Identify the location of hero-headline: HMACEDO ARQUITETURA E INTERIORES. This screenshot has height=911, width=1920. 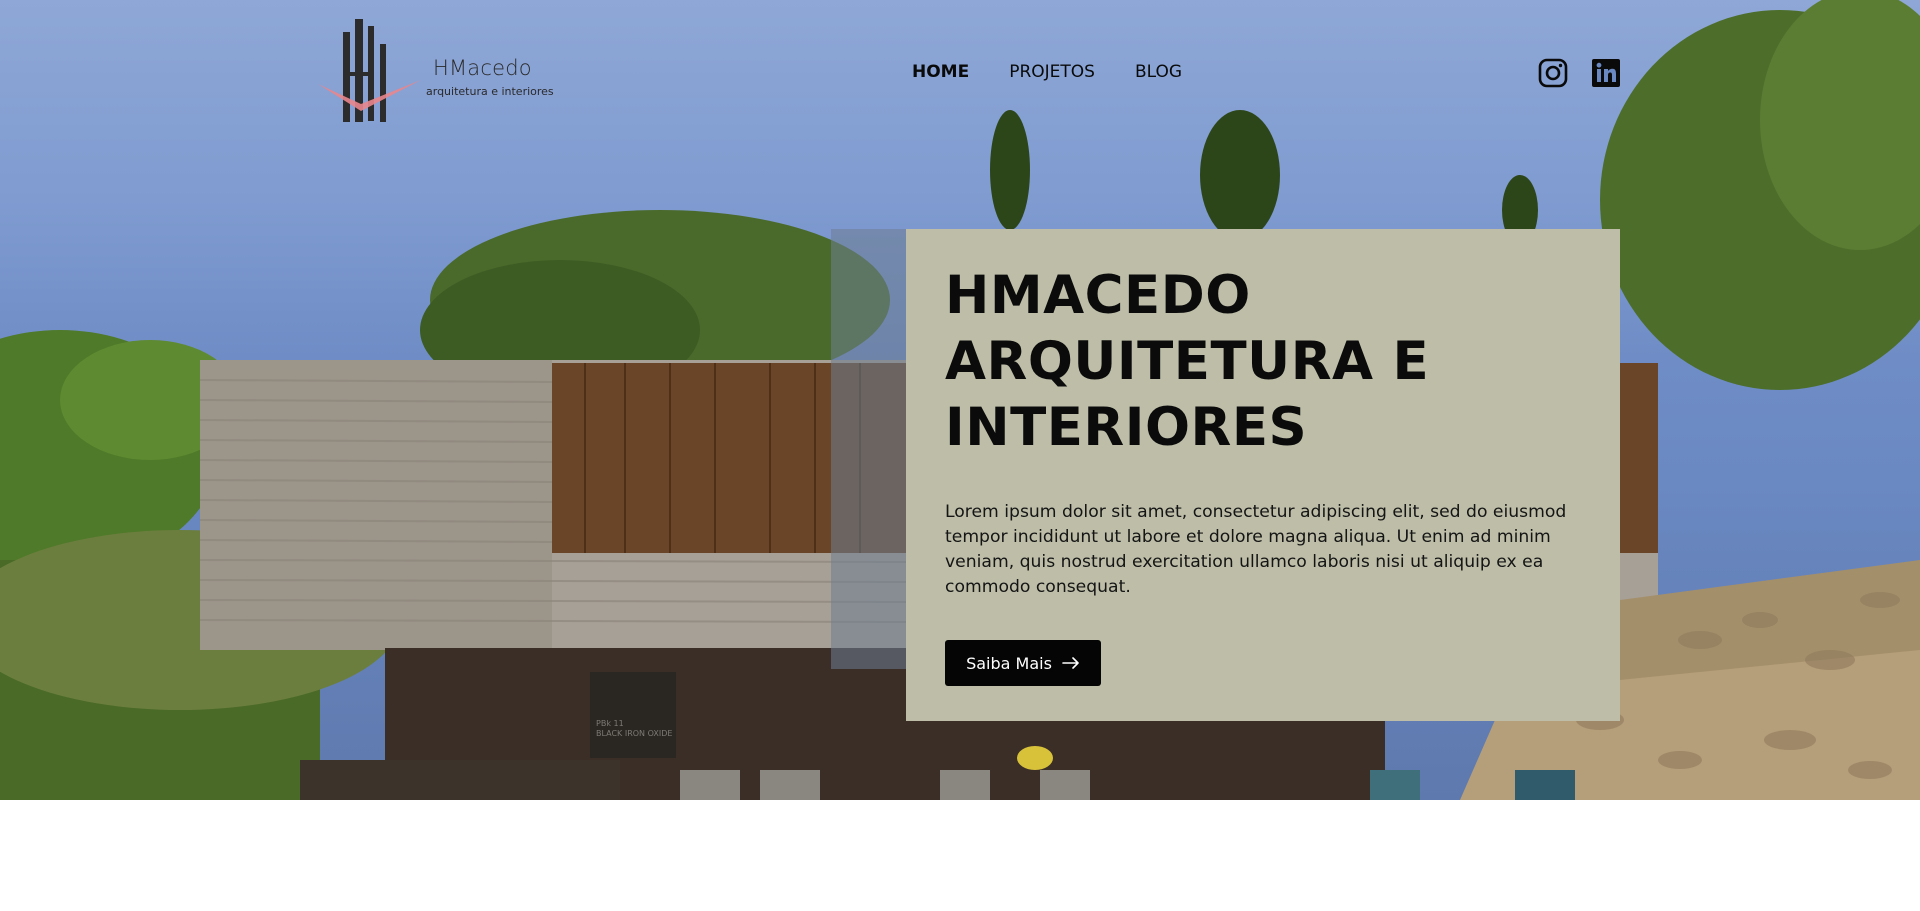
(1187, 361).